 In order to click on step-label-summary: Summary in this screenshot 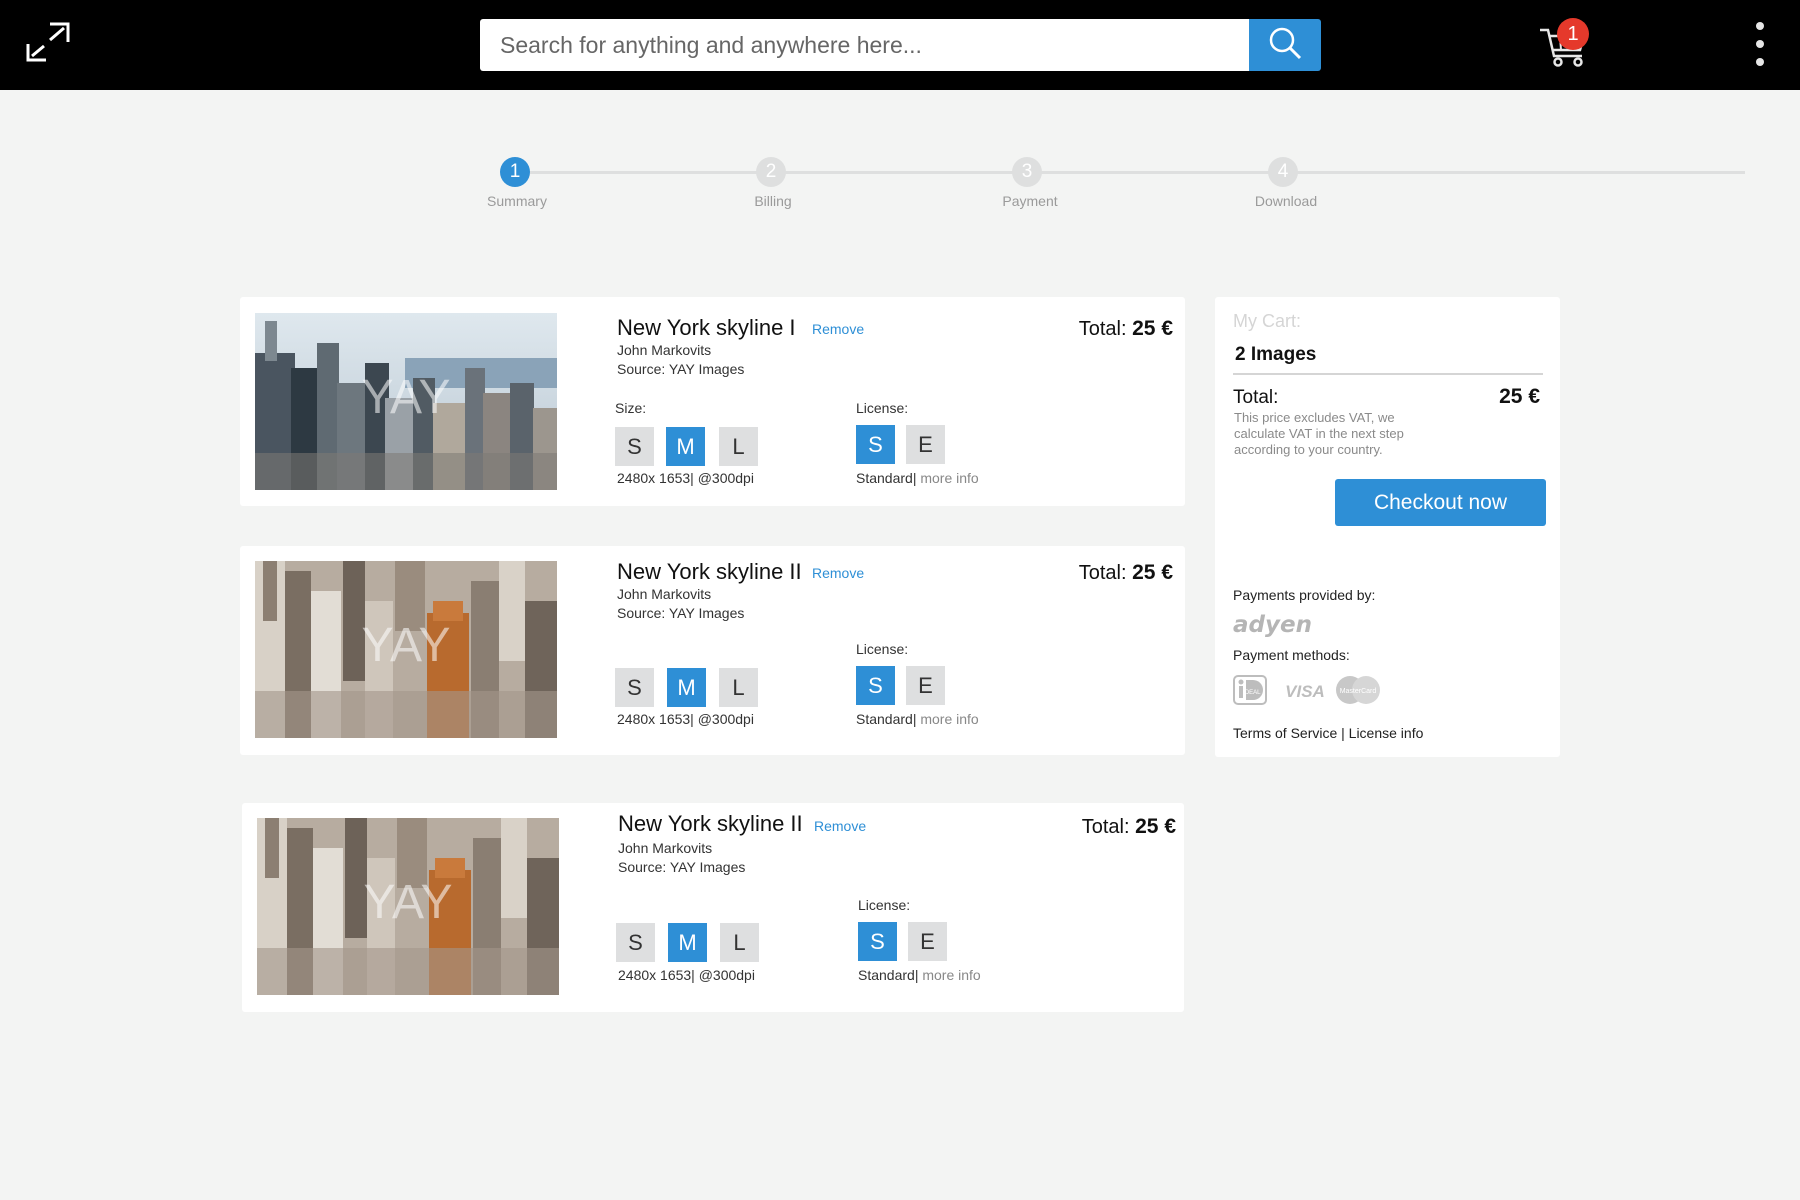, I will do `click(517, 201)`.